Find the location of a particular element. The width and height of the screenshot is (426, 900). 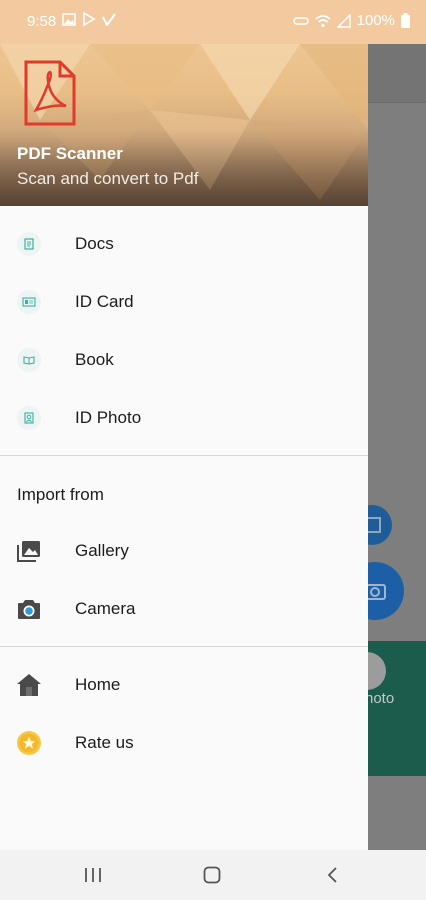

menu-item-book: Book is located at coordinates (184, 360).